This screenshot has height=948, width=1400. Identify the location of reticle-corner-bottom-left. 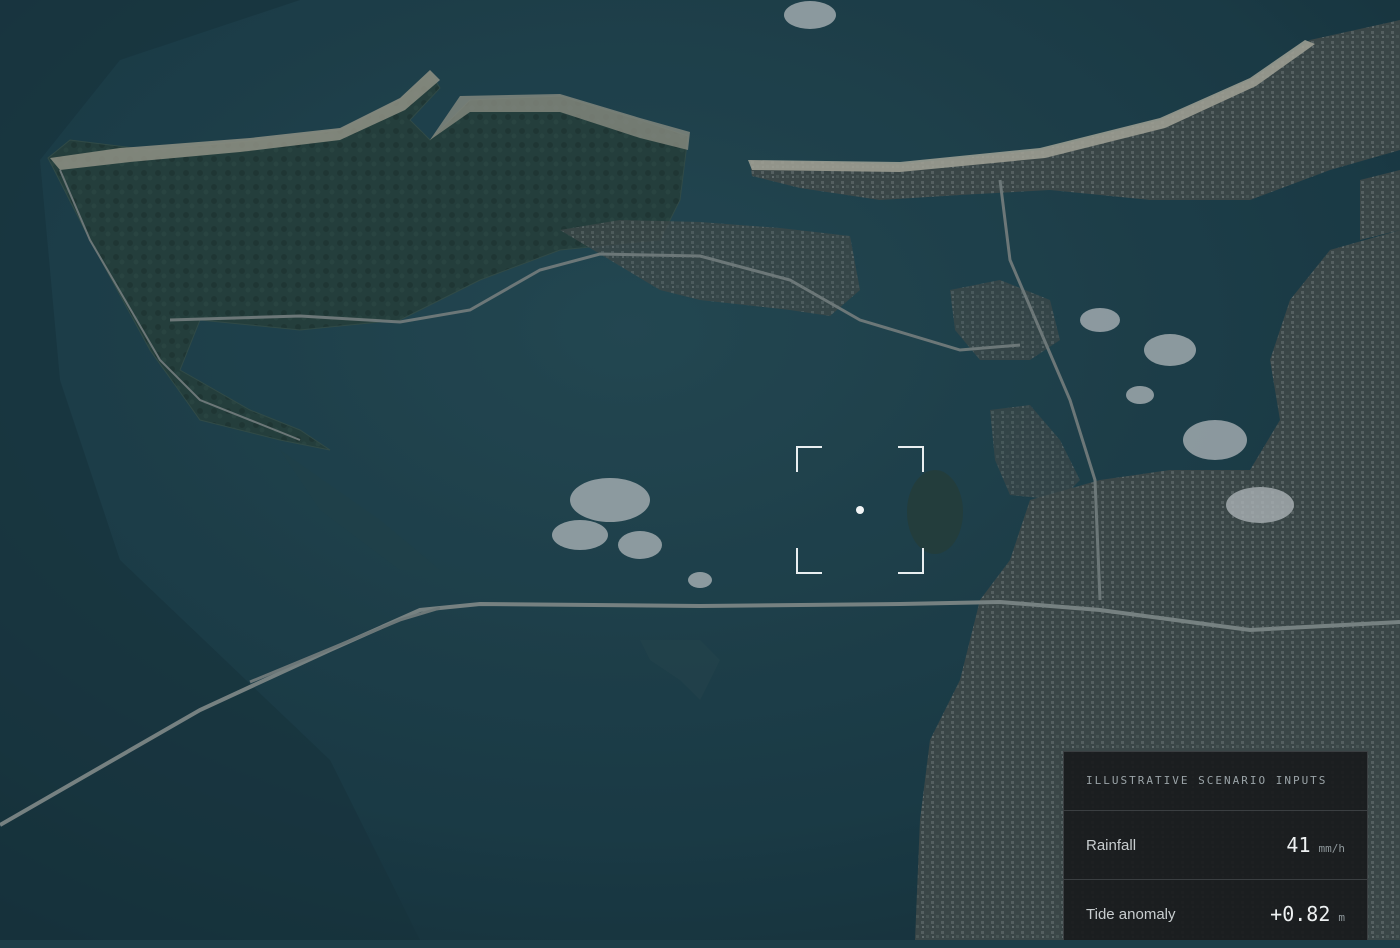
(809, 561).